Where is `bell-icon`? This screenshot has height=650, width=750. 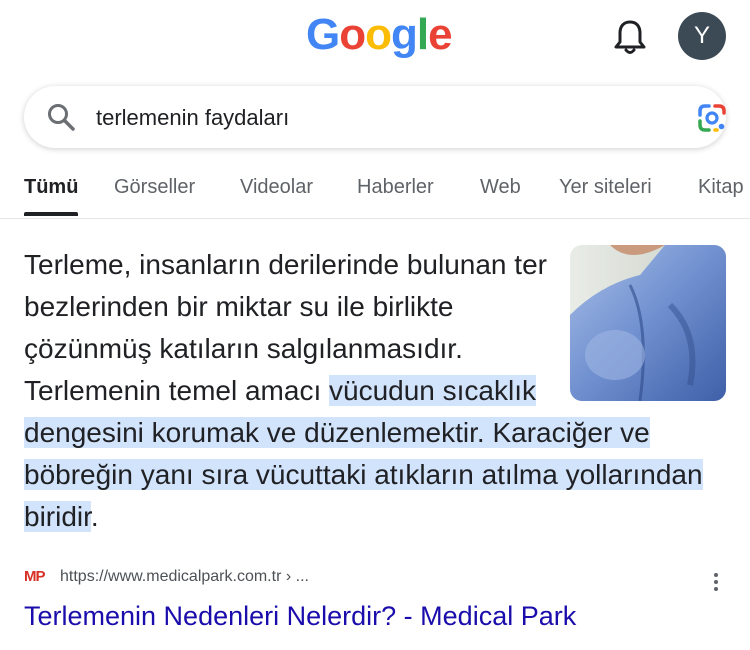 bell-icon is located at coordinates (630, 37).